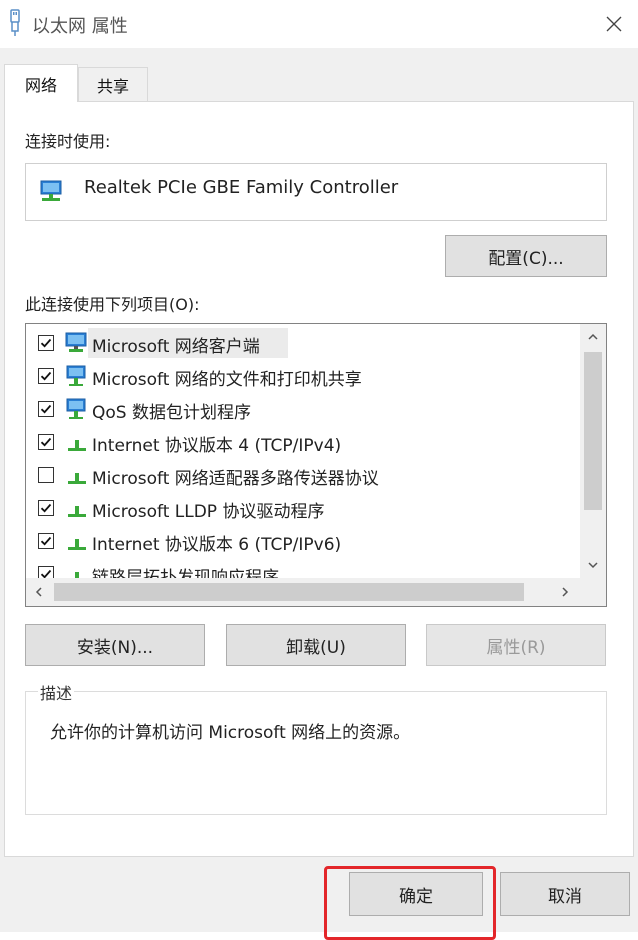 The width and height of the screenshot is (638, 940). I want to click on scrollbar-corner, so click(593, 592).